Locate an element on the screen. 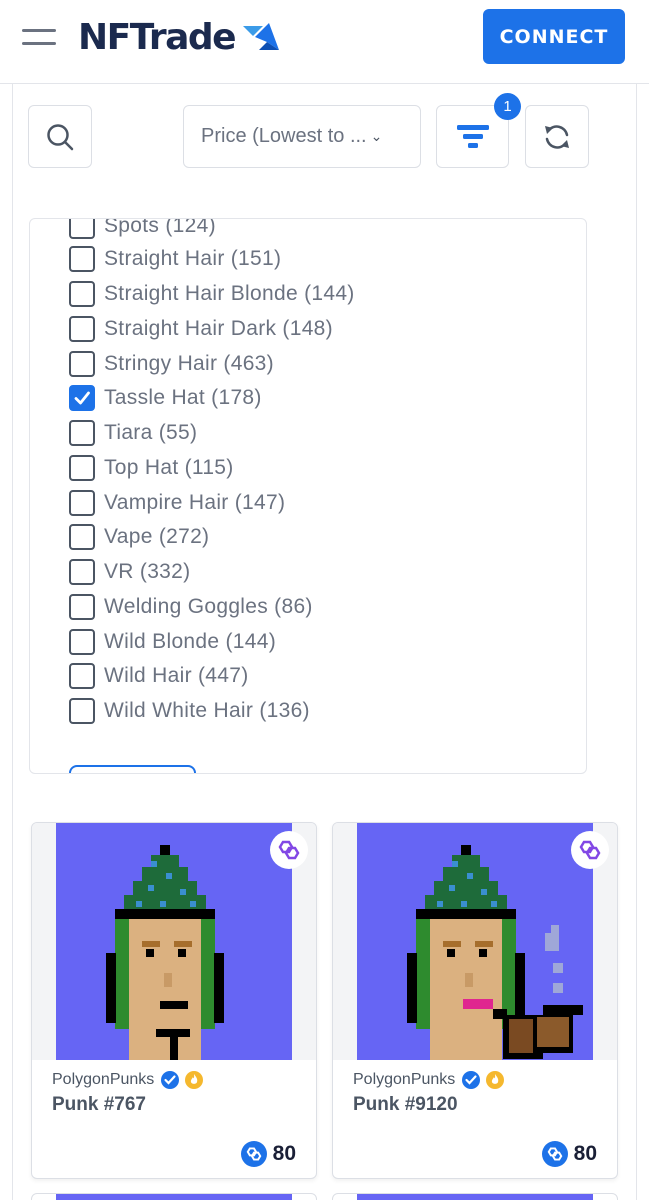 The width and height of the screenshot is (649, 1200). filter-option: Straight Hair Blonde (144) is located at coordinates (212, 294).